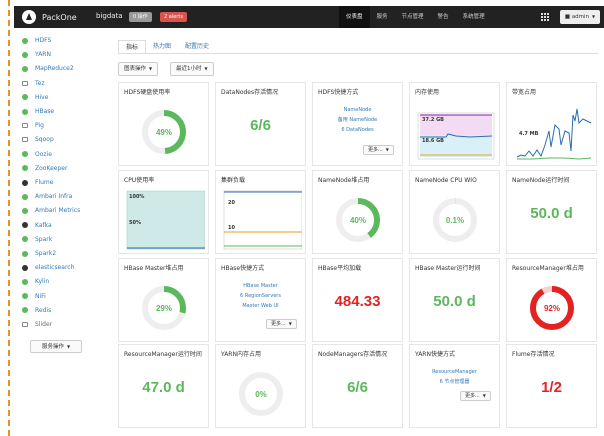 The image size is (604, 436). I want to click on sidebar-item-label: Hive, so click(42, 97).